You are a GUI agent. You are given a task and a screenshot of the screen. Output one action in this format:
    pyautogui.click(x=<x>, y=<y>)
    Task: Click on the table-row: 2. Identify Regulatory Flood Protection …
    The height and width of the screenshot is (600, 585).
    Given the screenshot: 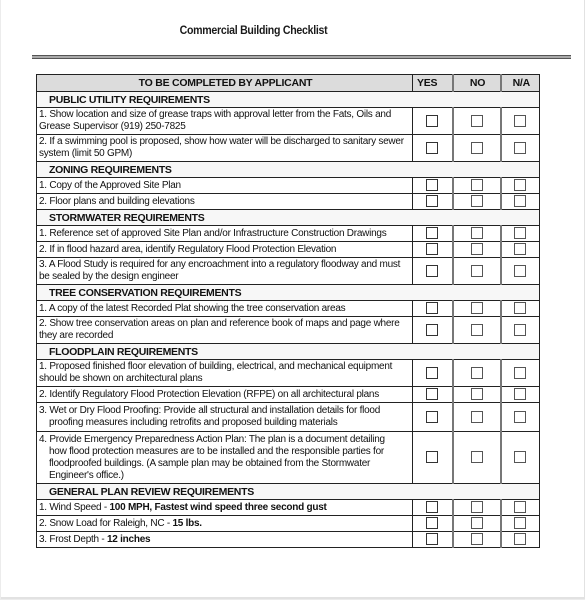 What is the action you would take?
    pyautogui.click(x=288, y=394)
    